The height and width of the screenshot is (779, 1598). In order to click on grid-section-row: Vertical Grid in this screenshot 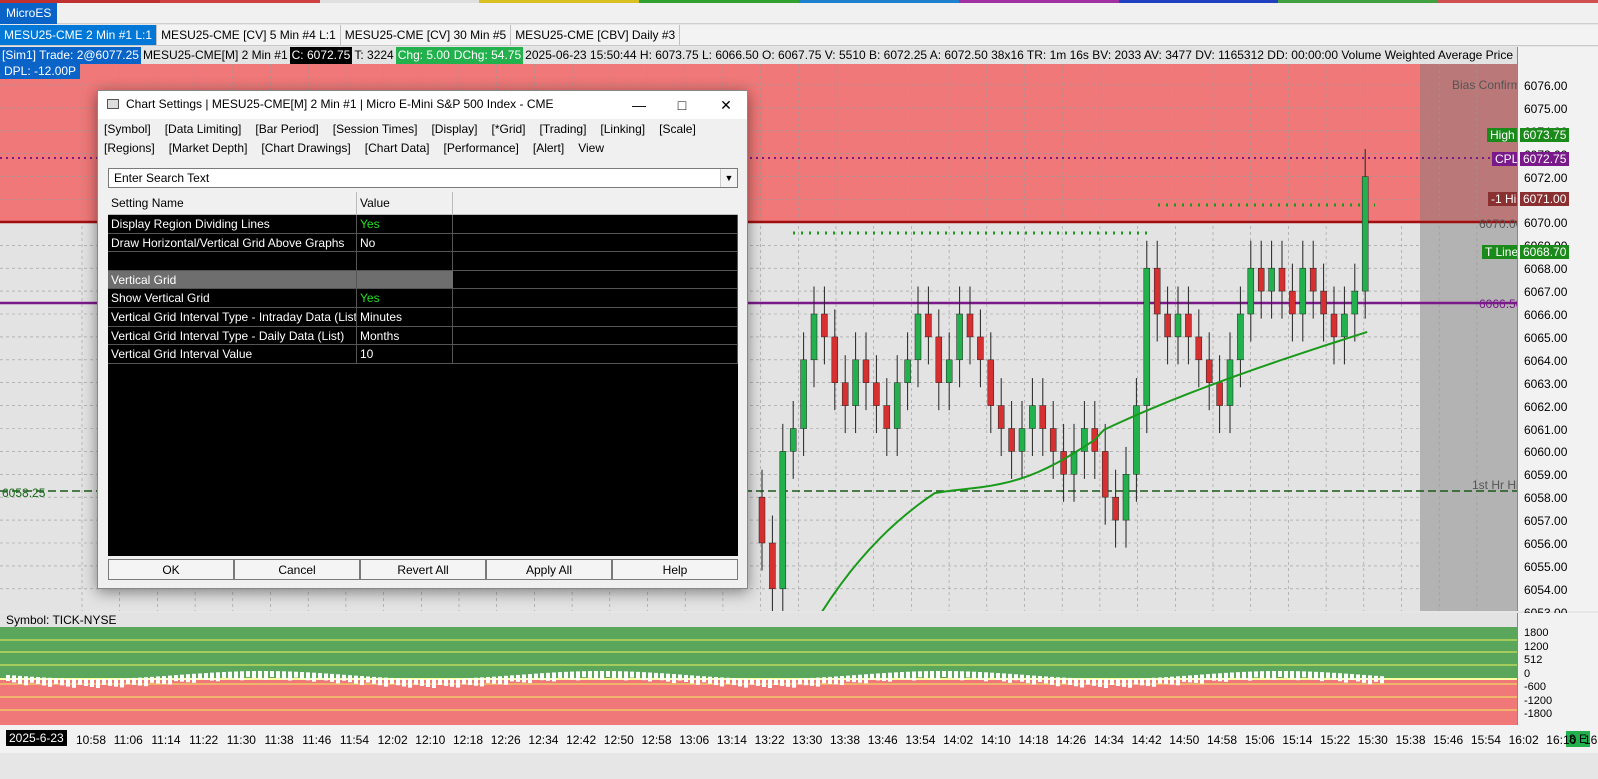, I will do `click(423, 280)`.